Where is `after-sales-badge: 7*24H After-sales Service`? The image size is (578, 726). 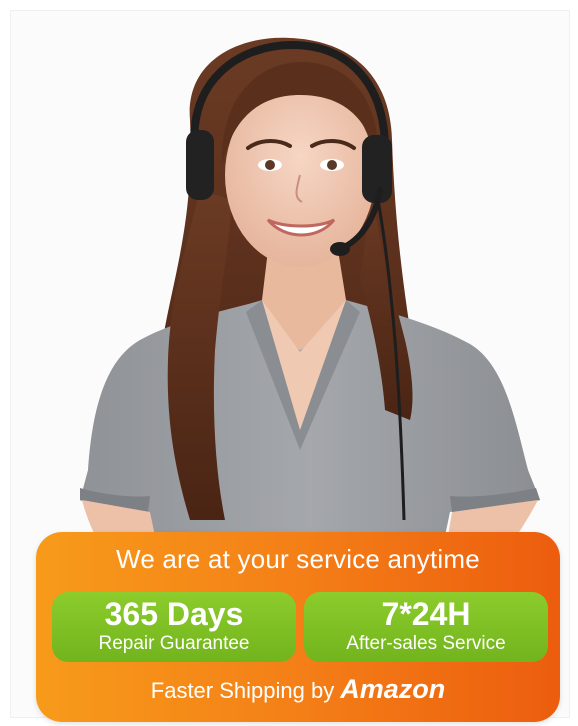
after-sales-badge: 7*24H After-sales Service is located at coordinates (426, 627).